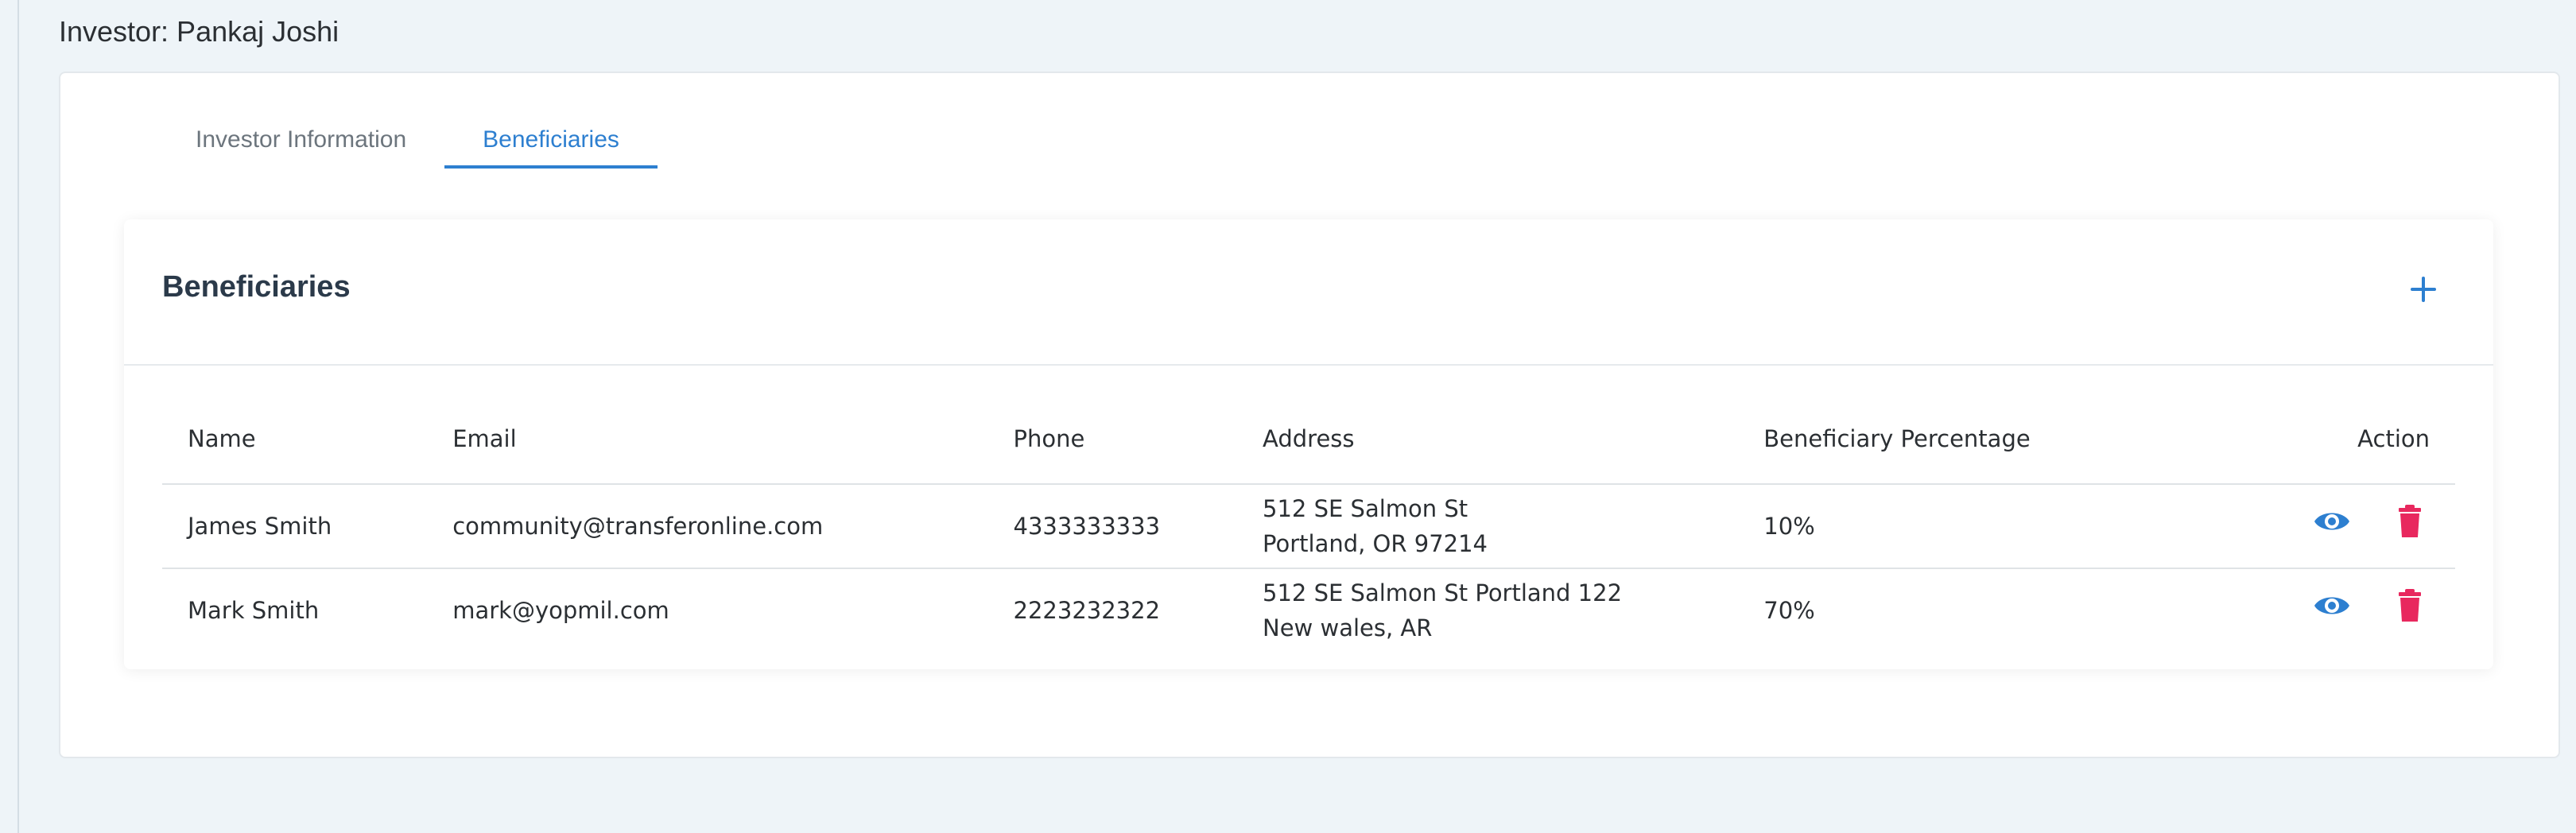 This screenshot has height=833, width=2576. Describe the element at coordinates (307, 439) in the screenshot. I see `column-header-name: Name` at that location.